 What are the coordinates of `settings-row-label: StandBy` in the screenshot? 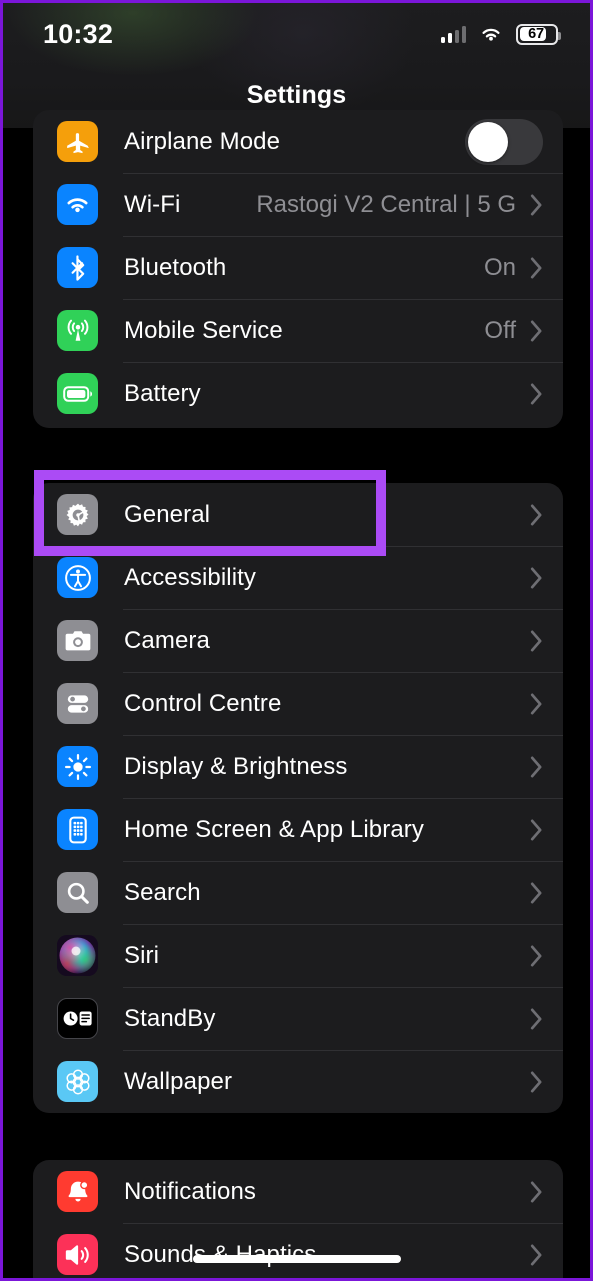 It's located at (170, 1018).